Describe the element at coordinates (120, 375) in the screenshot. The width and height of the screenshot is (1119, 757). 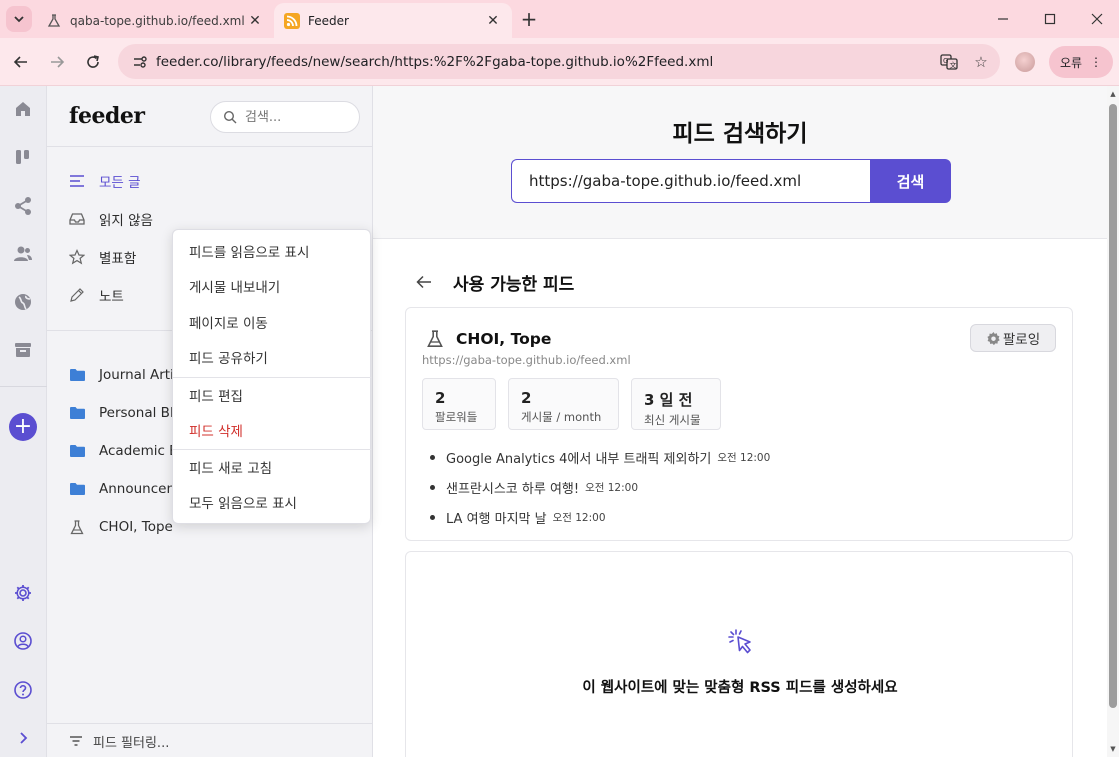
I see `sidebar-folder-journal: Journal Arti` at that location.